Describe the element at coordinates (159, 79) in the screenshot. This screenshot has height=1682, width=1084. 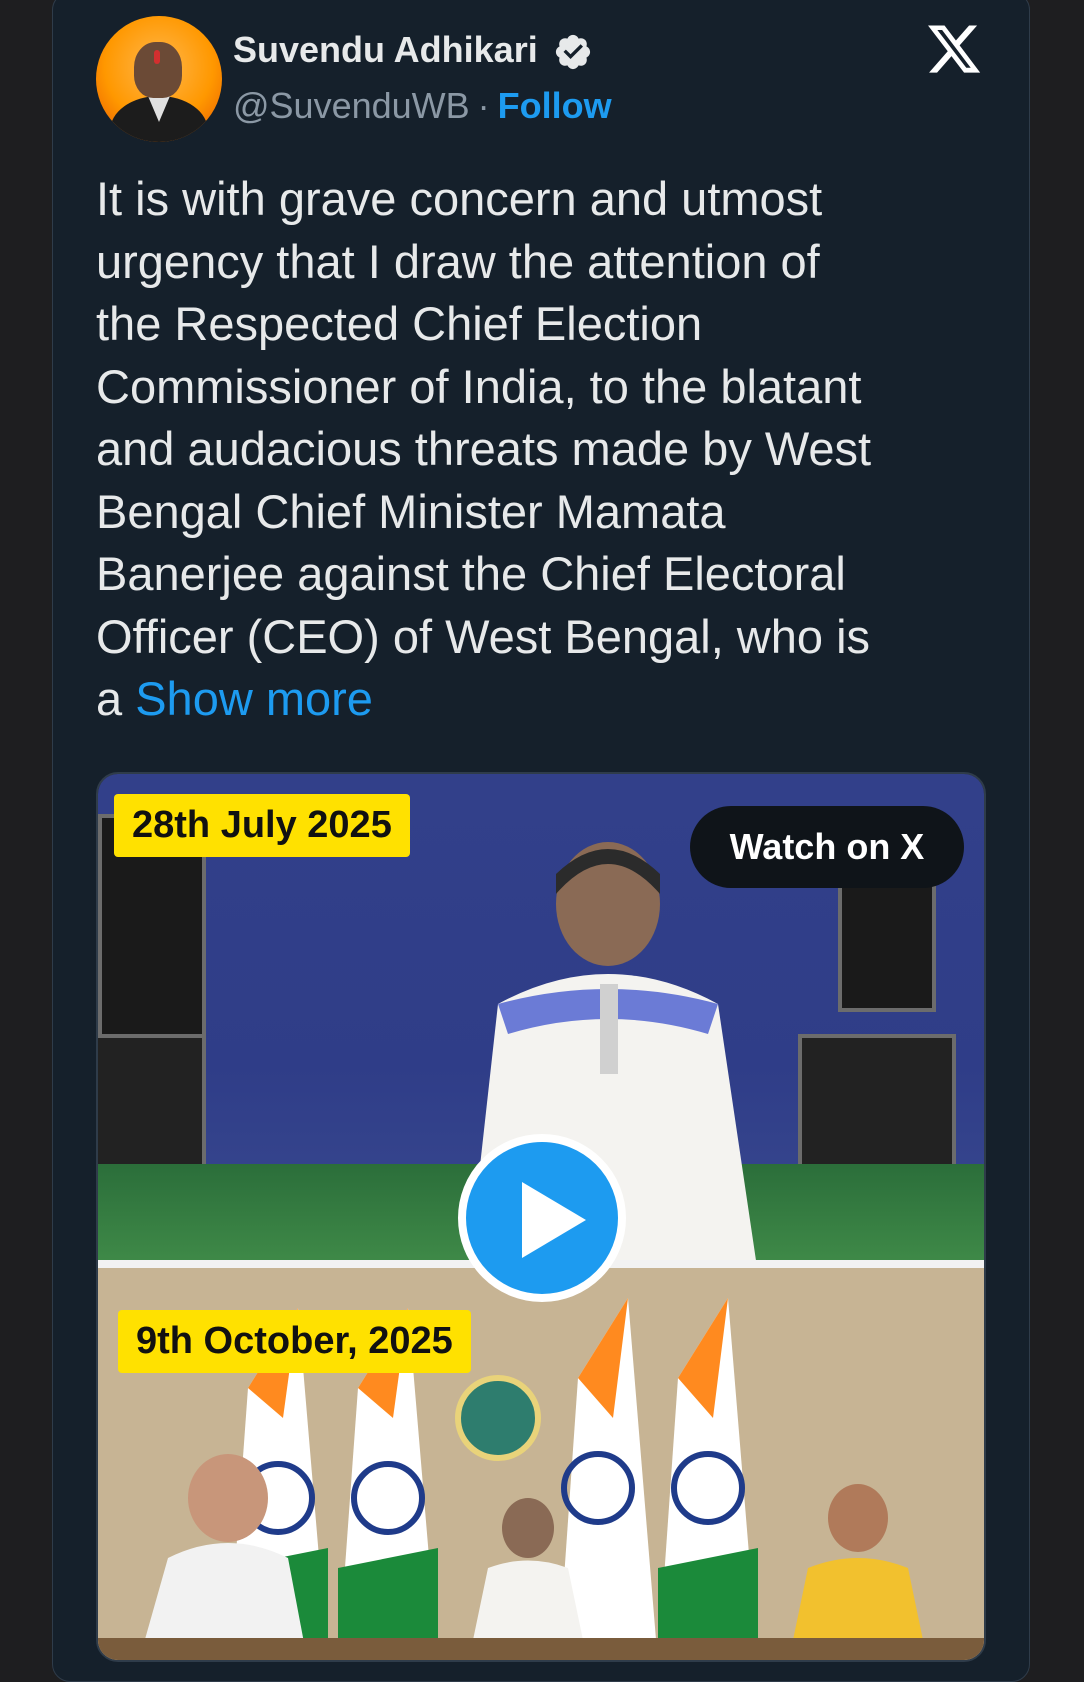
I see `avatar` at that location.